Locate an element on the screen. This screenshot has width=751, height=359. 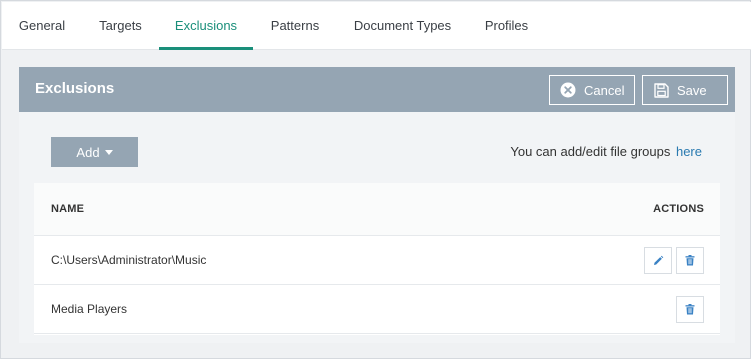
tab-targets: Targets is located at coordinates (120, 26).